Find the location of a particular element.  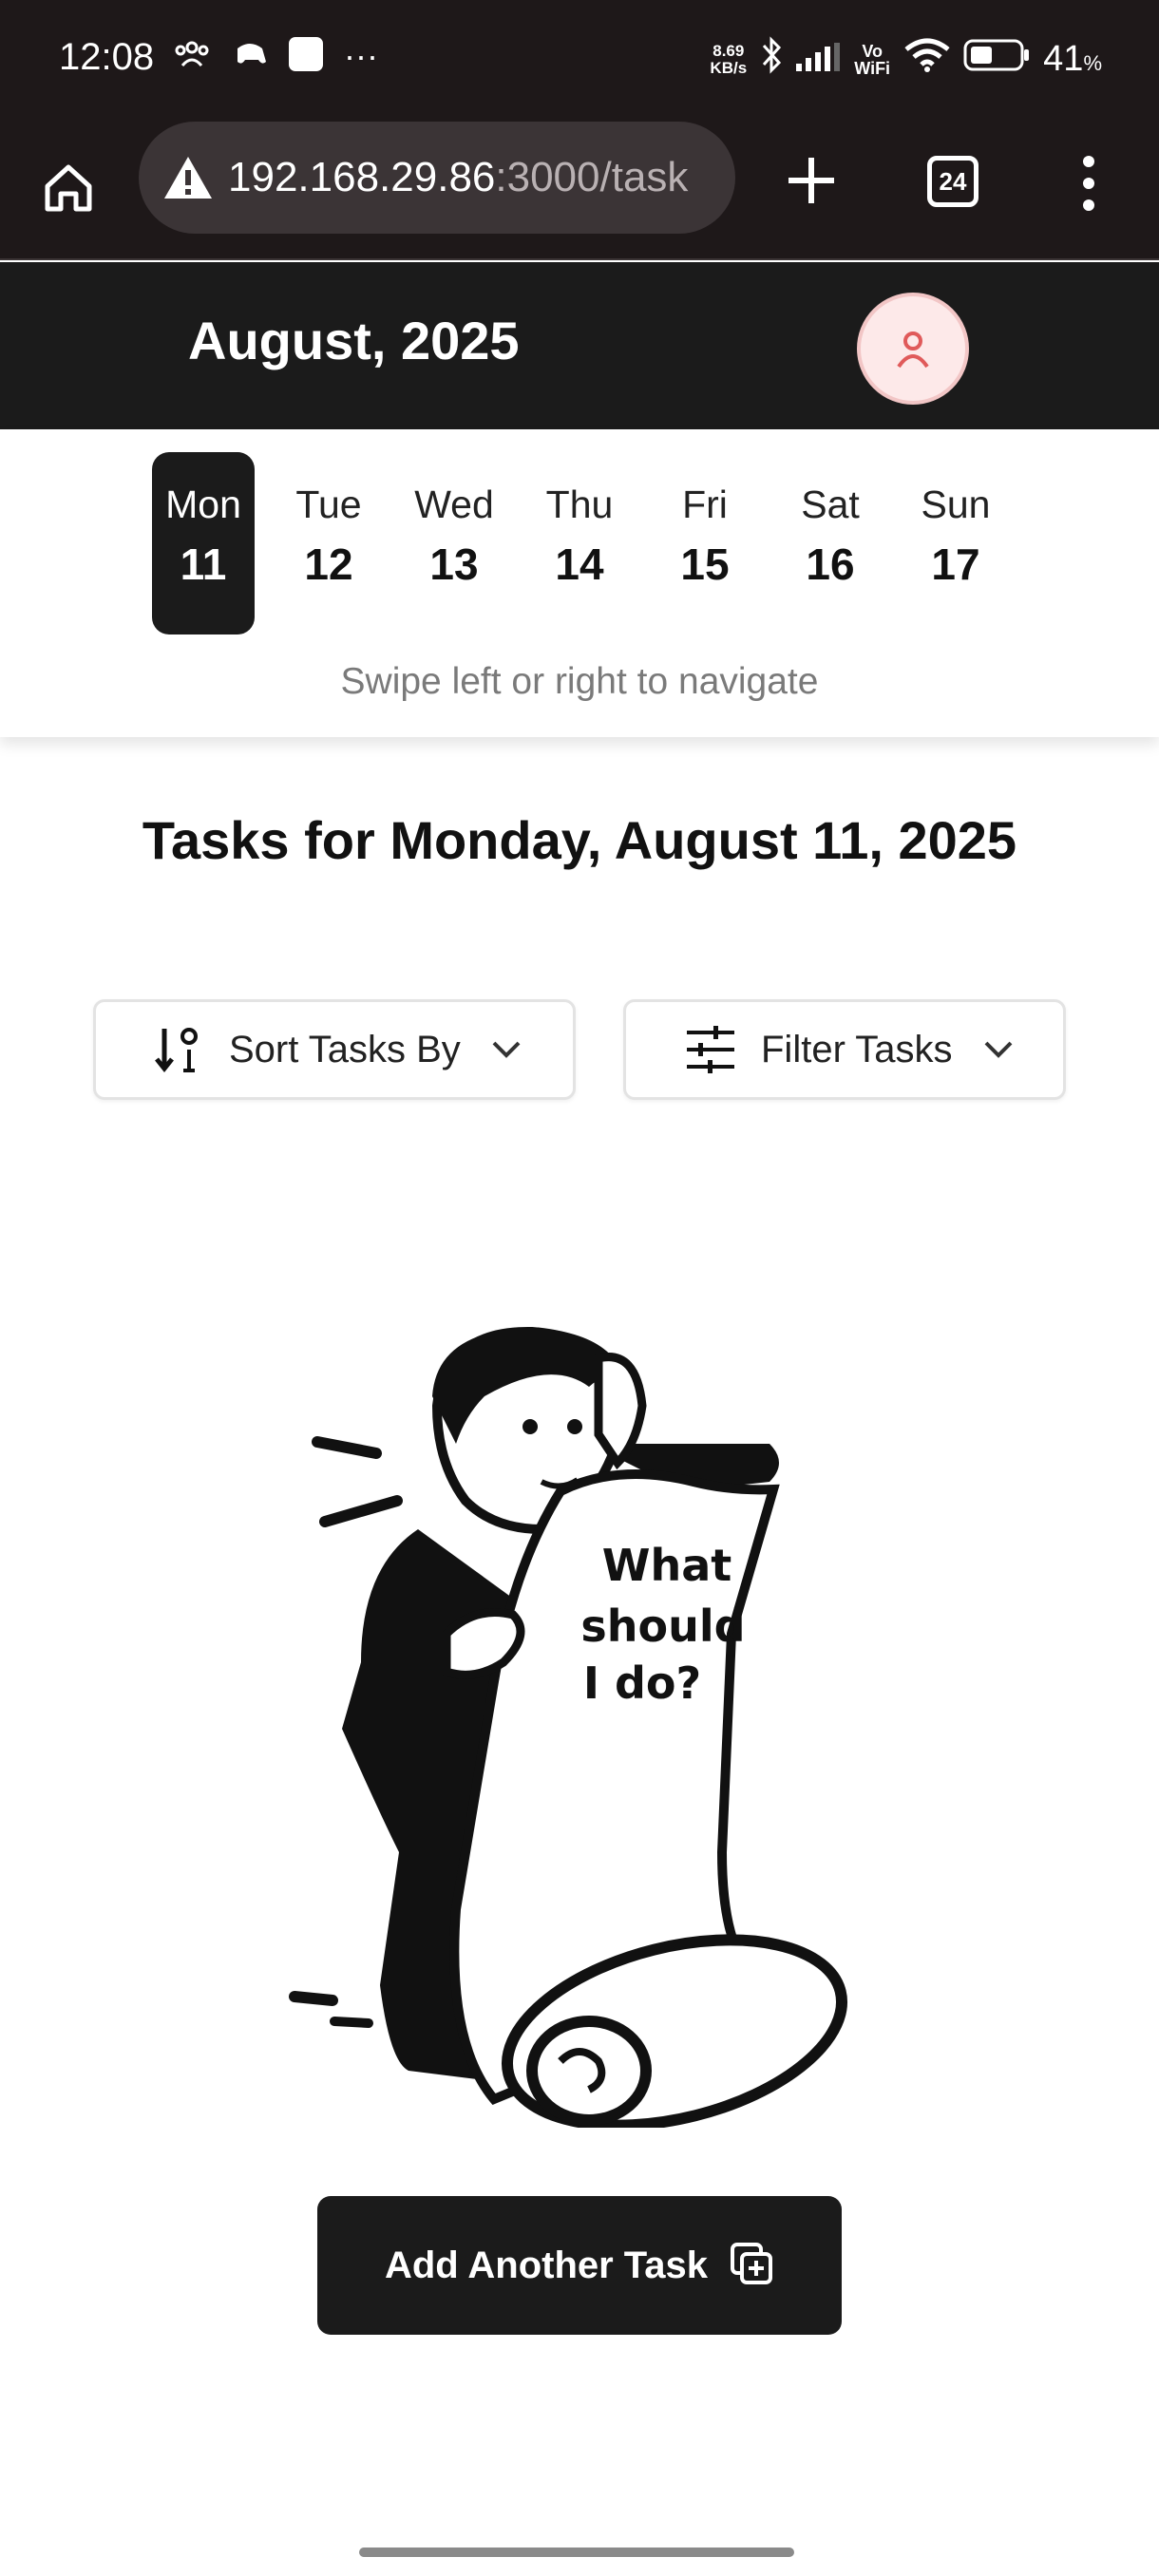

wifi-icon is located at coordinates (927, 59).